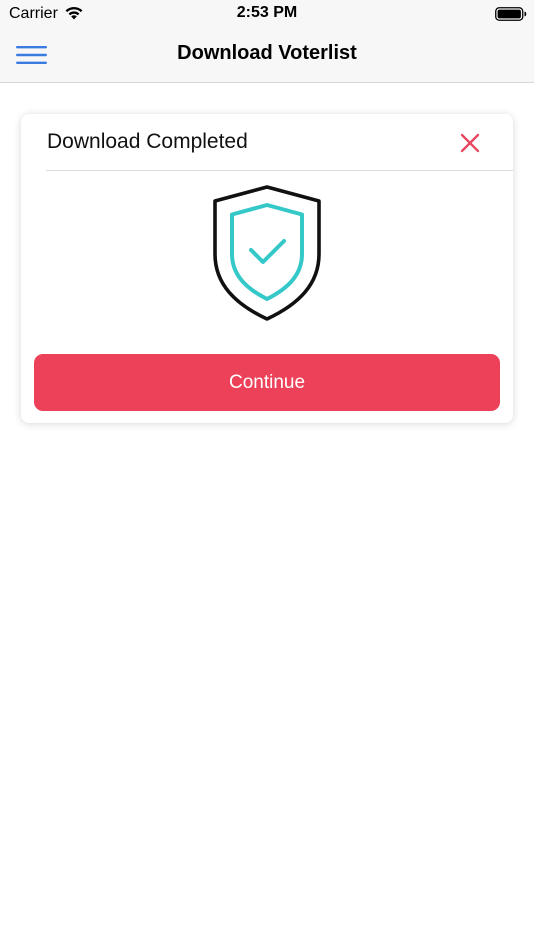  What do you see at coordinates (267, 53) in the screenshot?
I see `page-title: Download Voterlist` at bounding box center [267, 53].